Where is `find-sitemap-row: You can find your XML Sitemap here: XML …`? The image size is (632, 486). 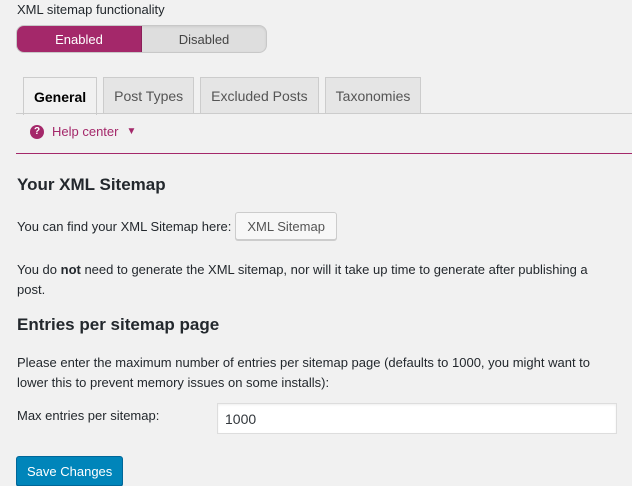 find-sitemap-row: You can find your XML Sitemap here: XML … is located at coordinates (177, 226).